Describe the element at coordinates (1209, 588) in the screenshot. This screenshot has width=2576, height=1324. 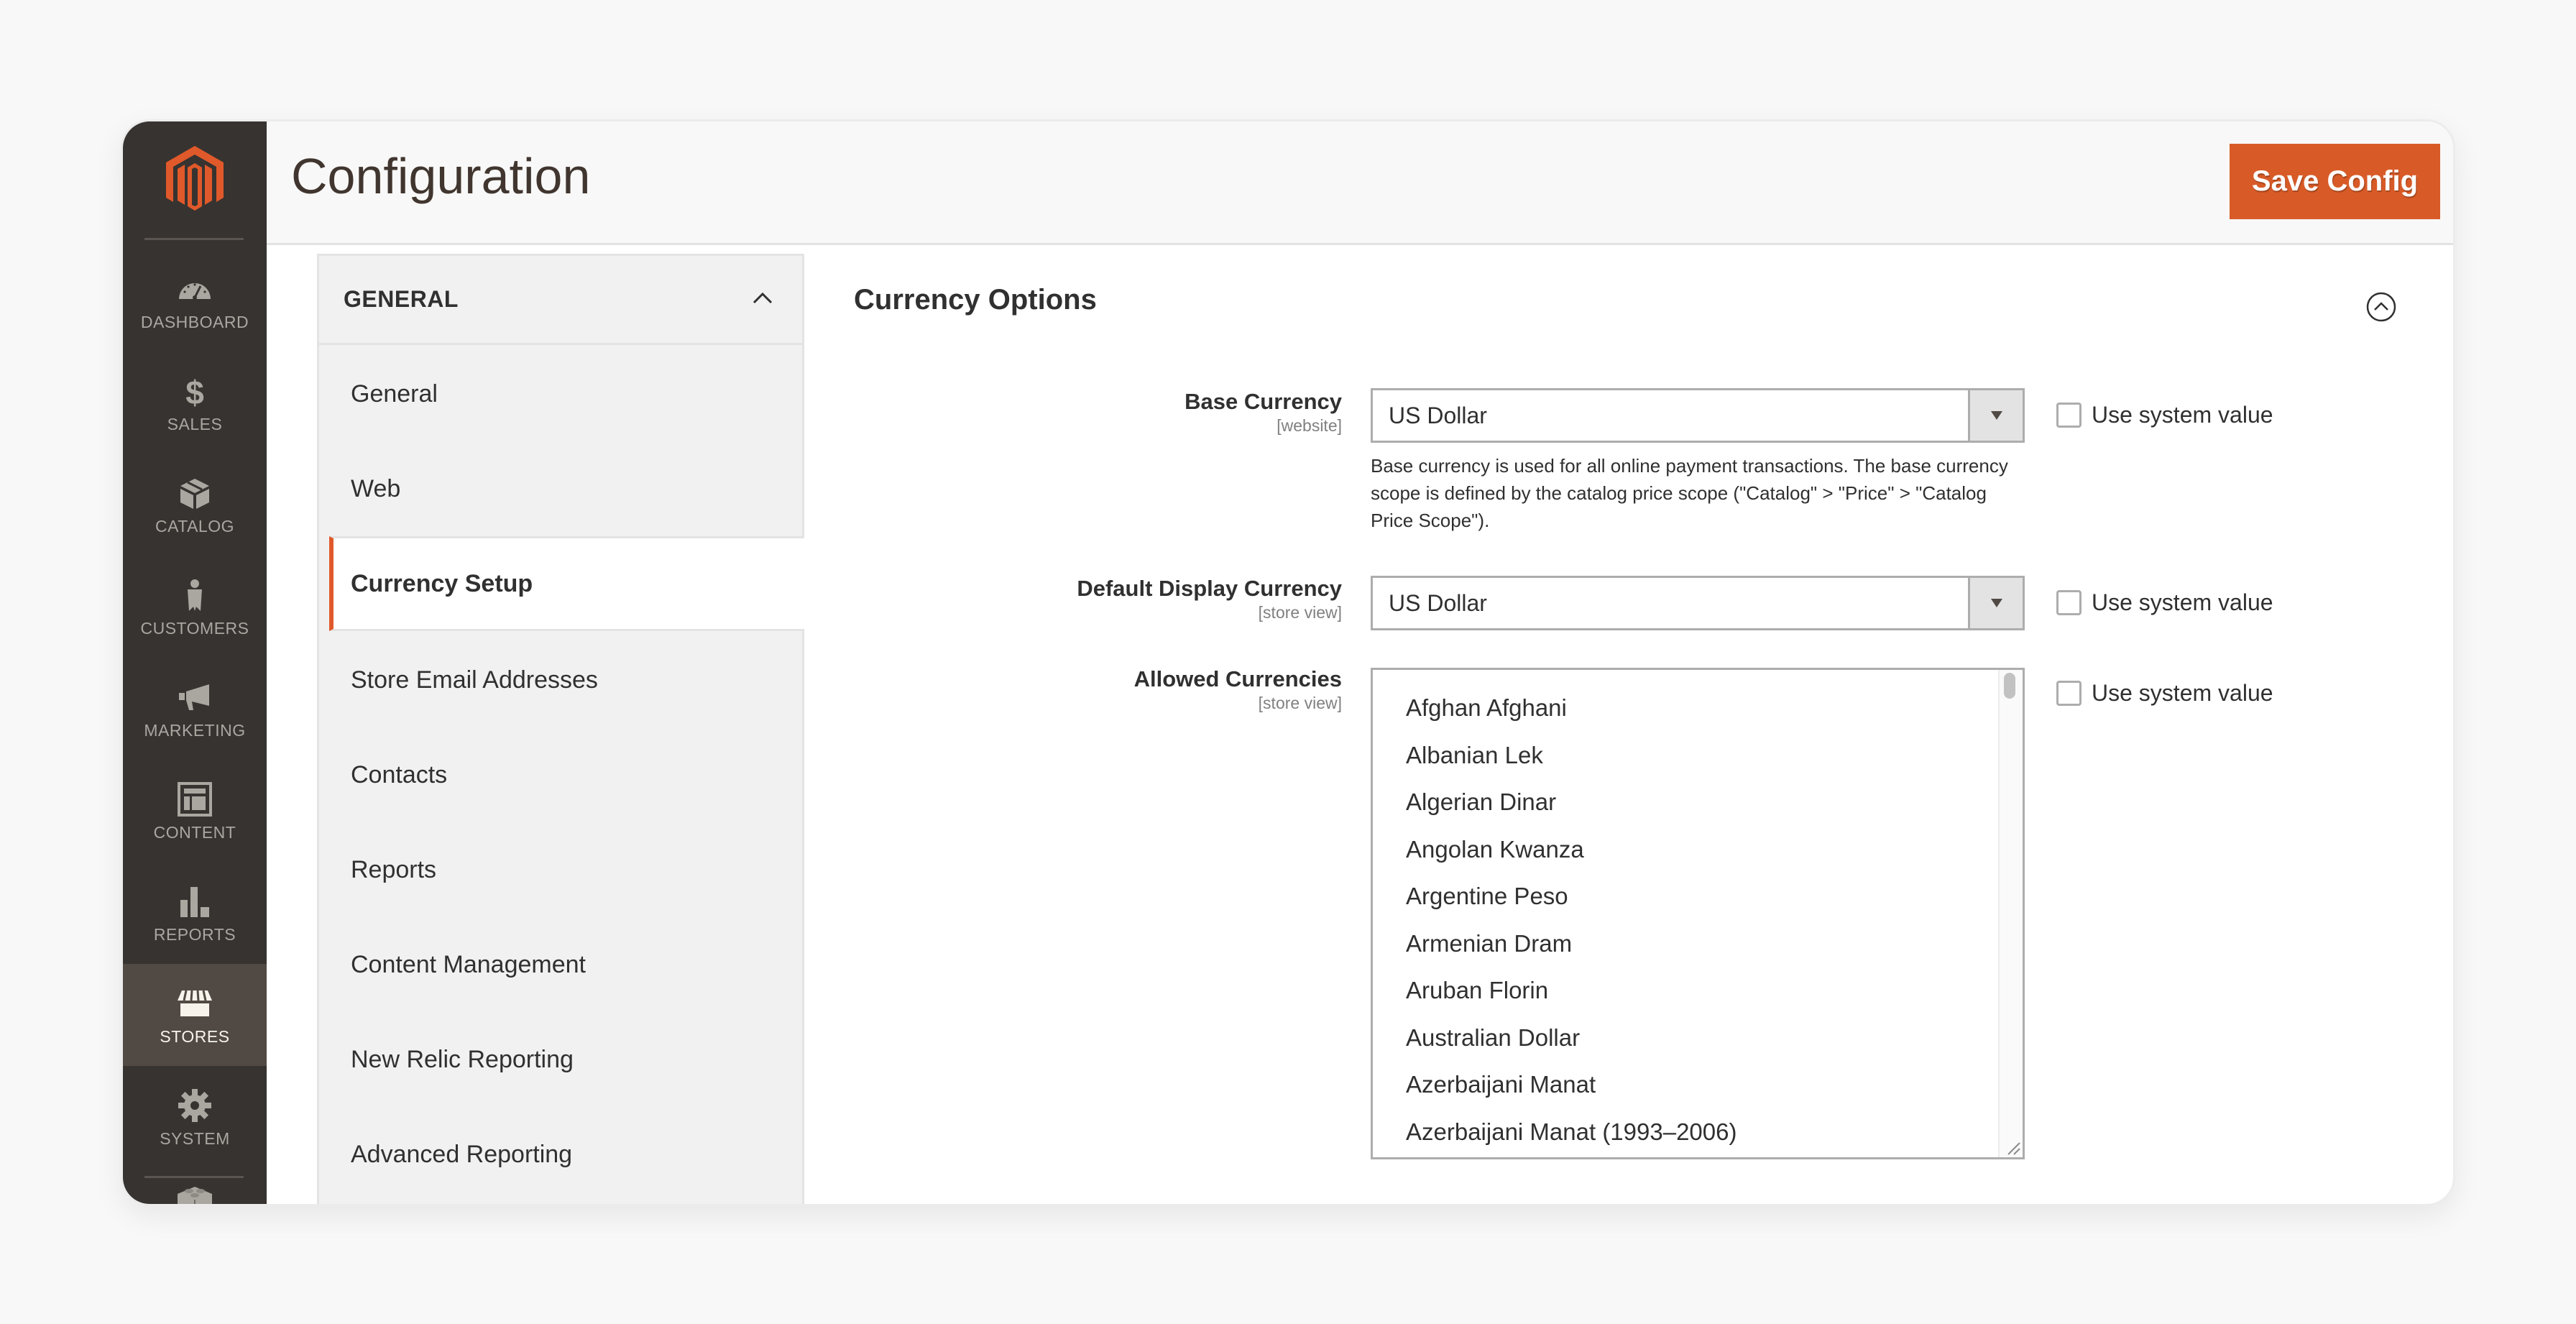
I see `field-label: Default Display Currency` at that location.